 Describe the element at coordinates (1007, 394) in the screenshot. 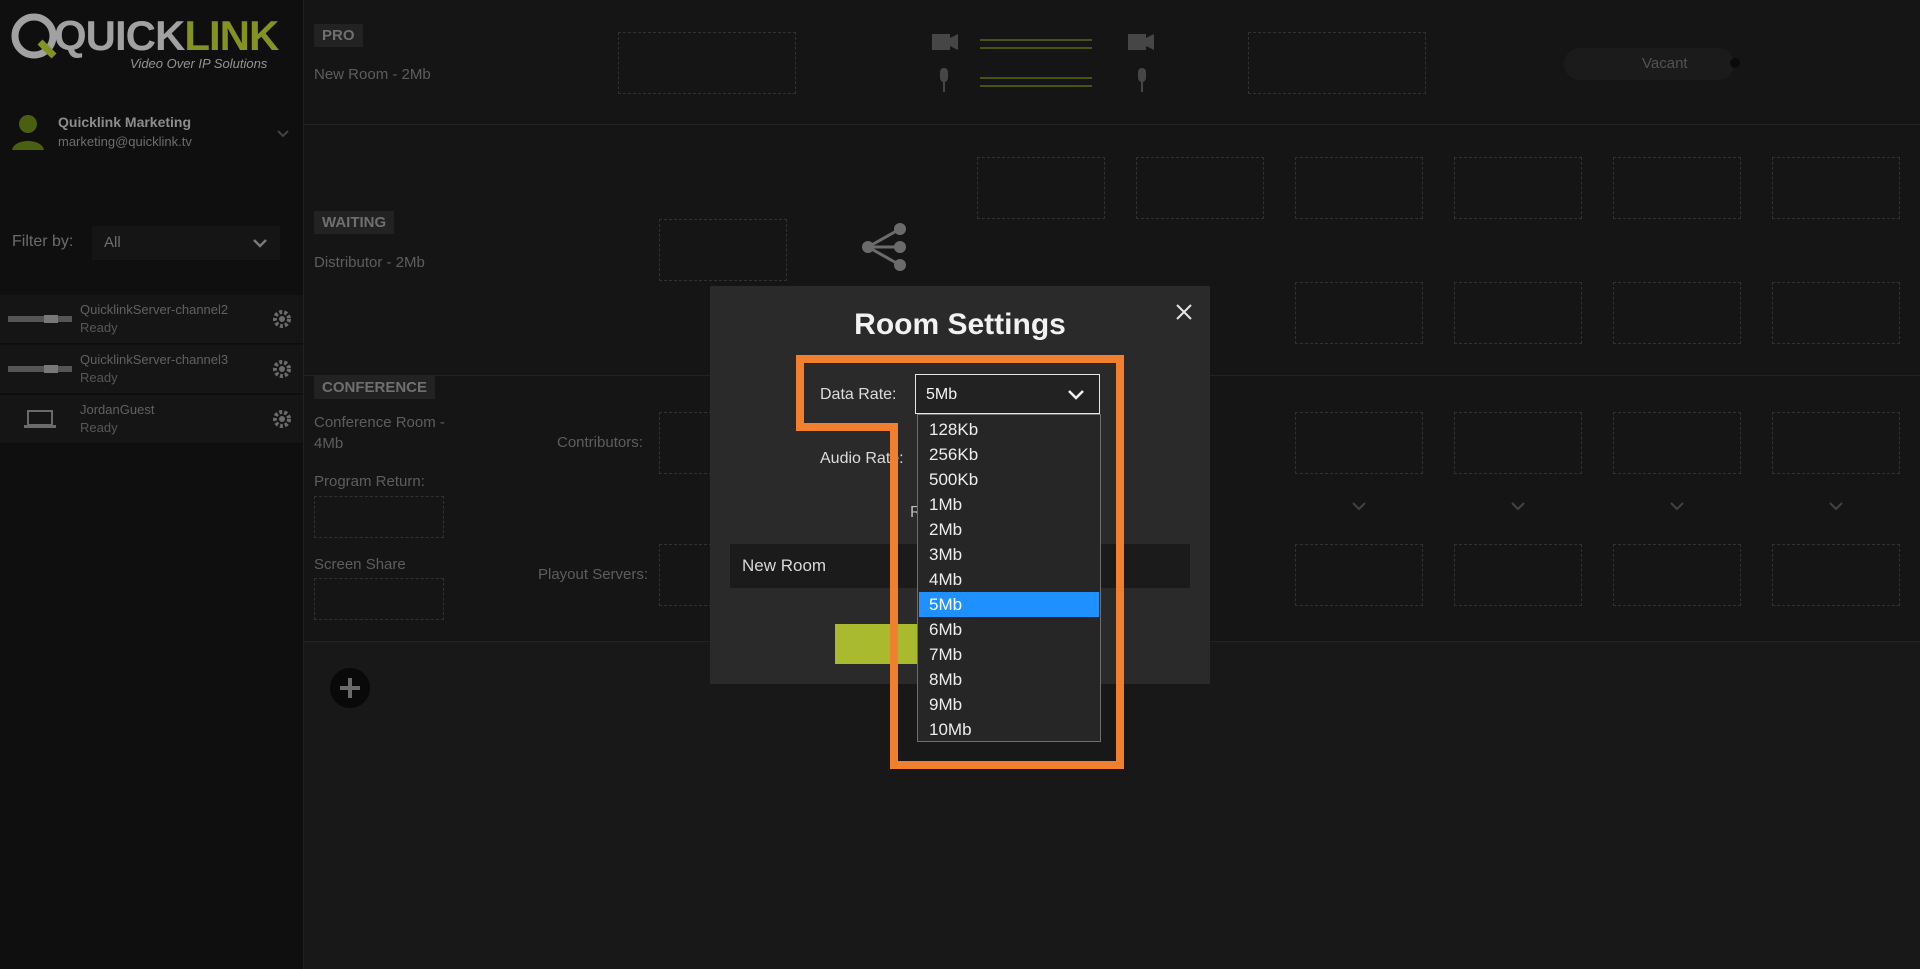

I see `data-rate-select: 5Mb` at that location.